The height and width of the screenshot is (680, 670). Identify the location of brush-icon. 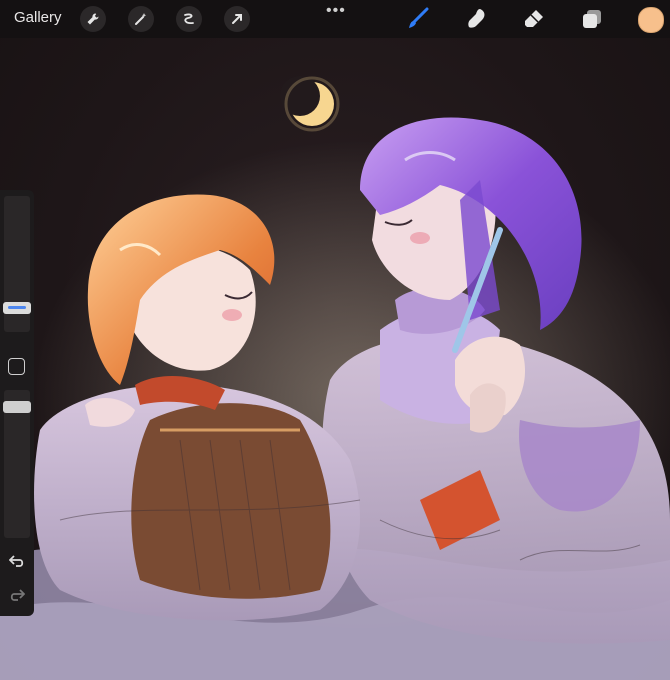
(418, 19).